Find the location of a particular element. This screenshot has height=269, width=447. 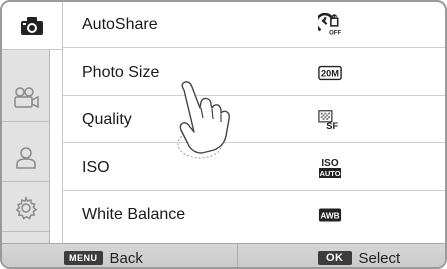

menu-item-quality: Quality SF is located at coordinates (254, 120).